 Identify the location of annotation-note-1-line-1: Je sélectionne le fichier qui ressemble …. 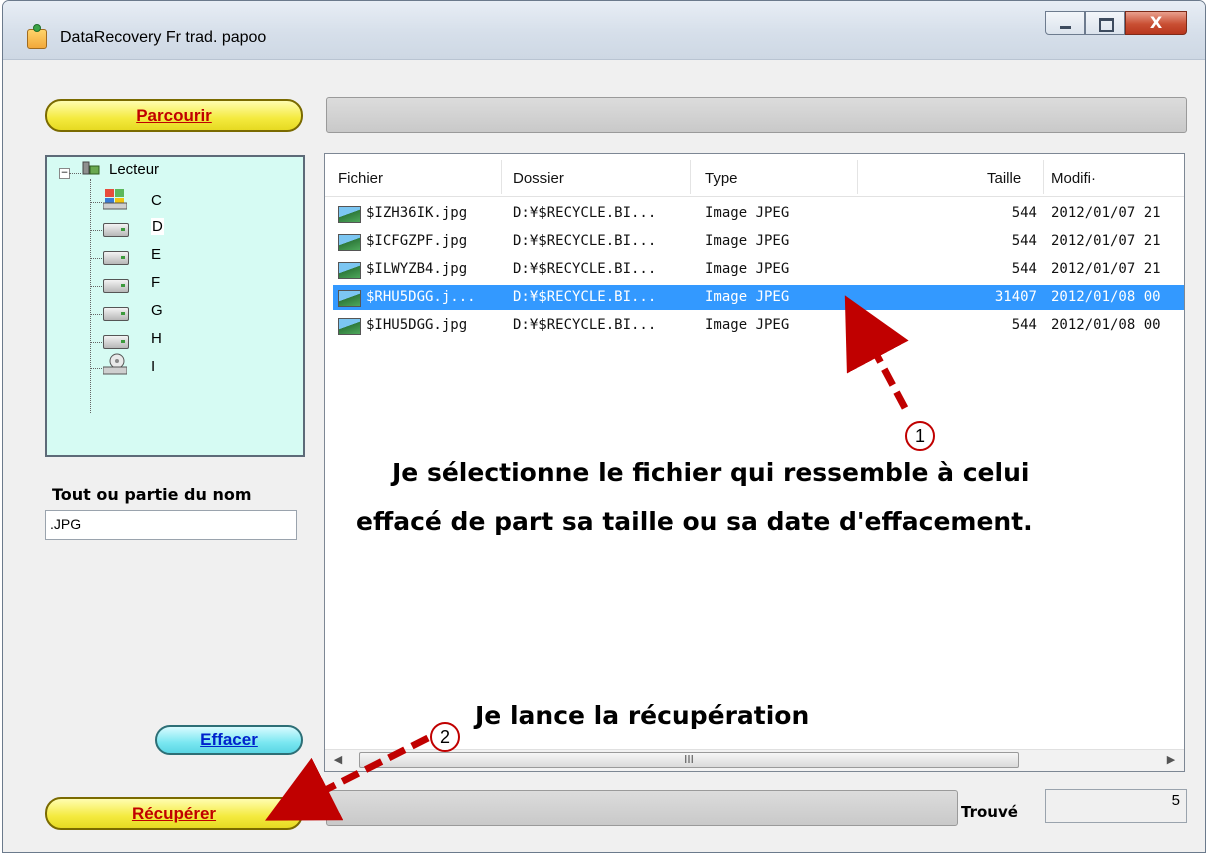
(711, 472).